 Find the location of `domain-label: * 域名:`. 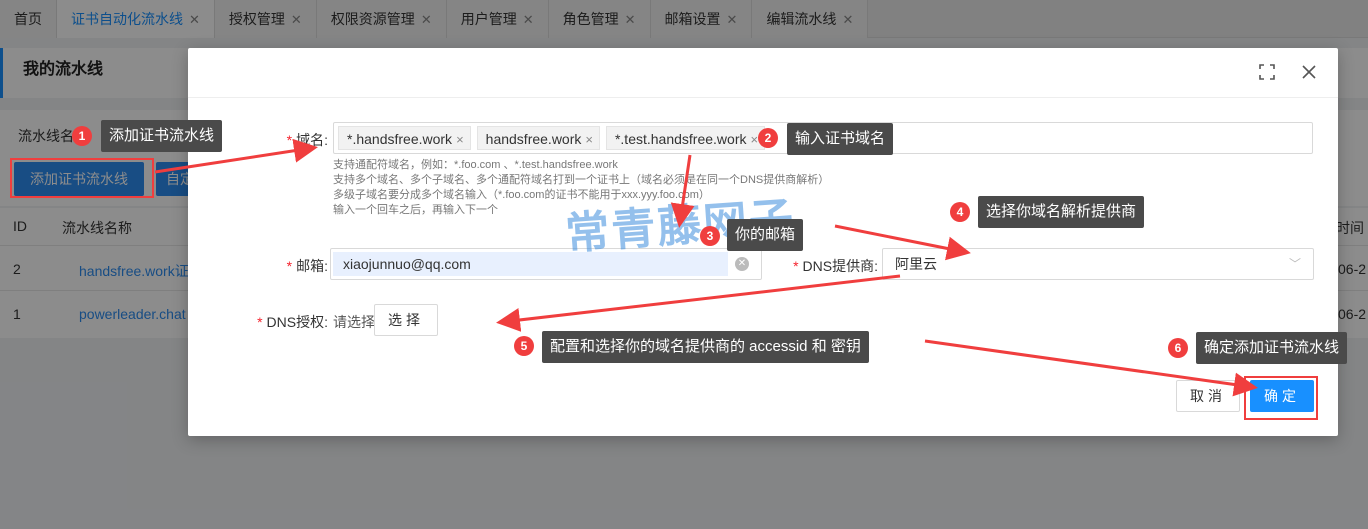

domain-label: * 域名: is located at coordinates (307, 140).